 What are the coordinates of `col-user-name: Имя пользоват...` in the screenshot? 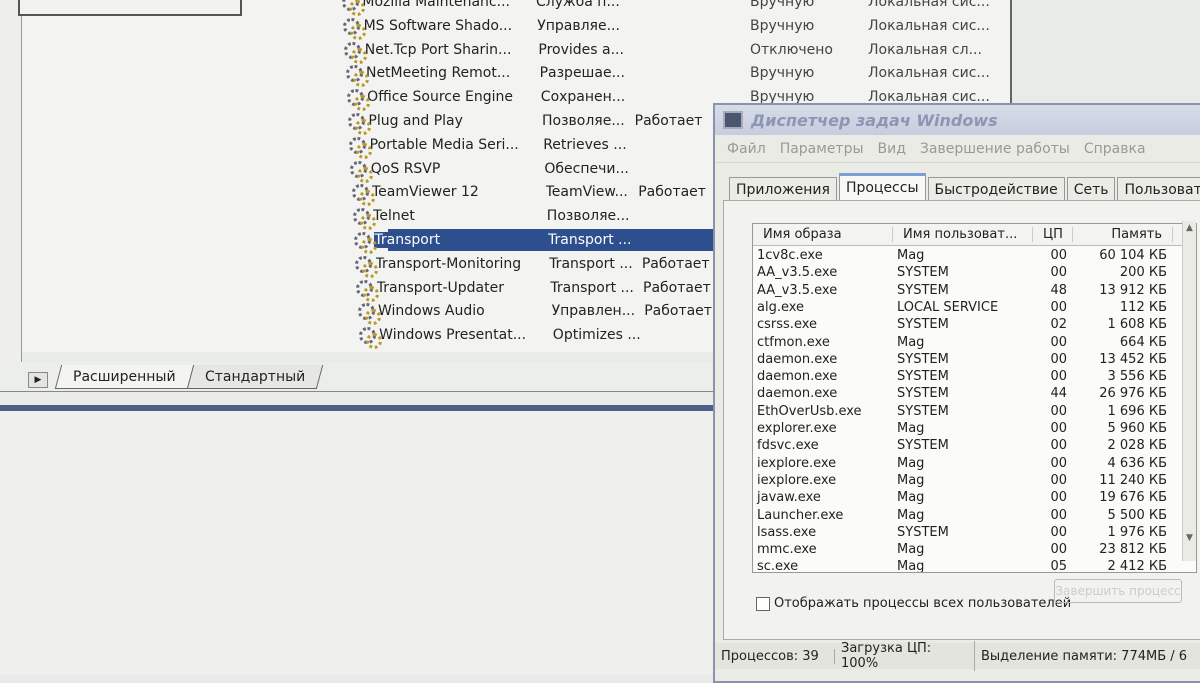 It's located at (963, 234).